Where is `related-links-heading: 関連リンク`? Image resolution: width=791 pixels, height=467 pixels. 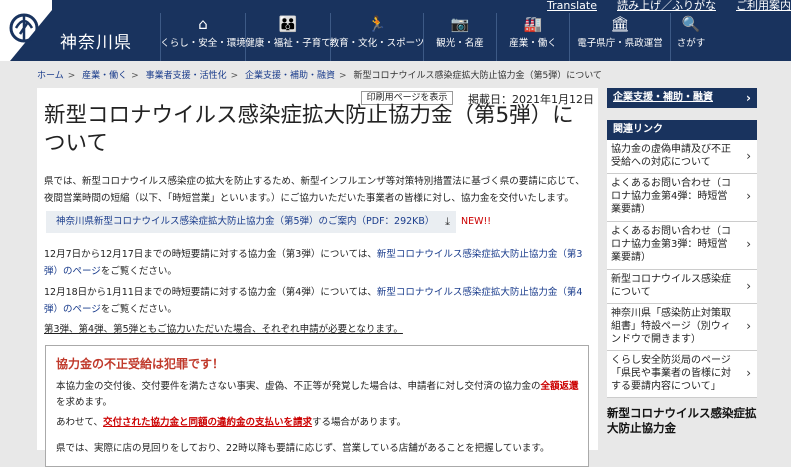 related-links-heading: 関連リンク is located at coordinates (682, 130).